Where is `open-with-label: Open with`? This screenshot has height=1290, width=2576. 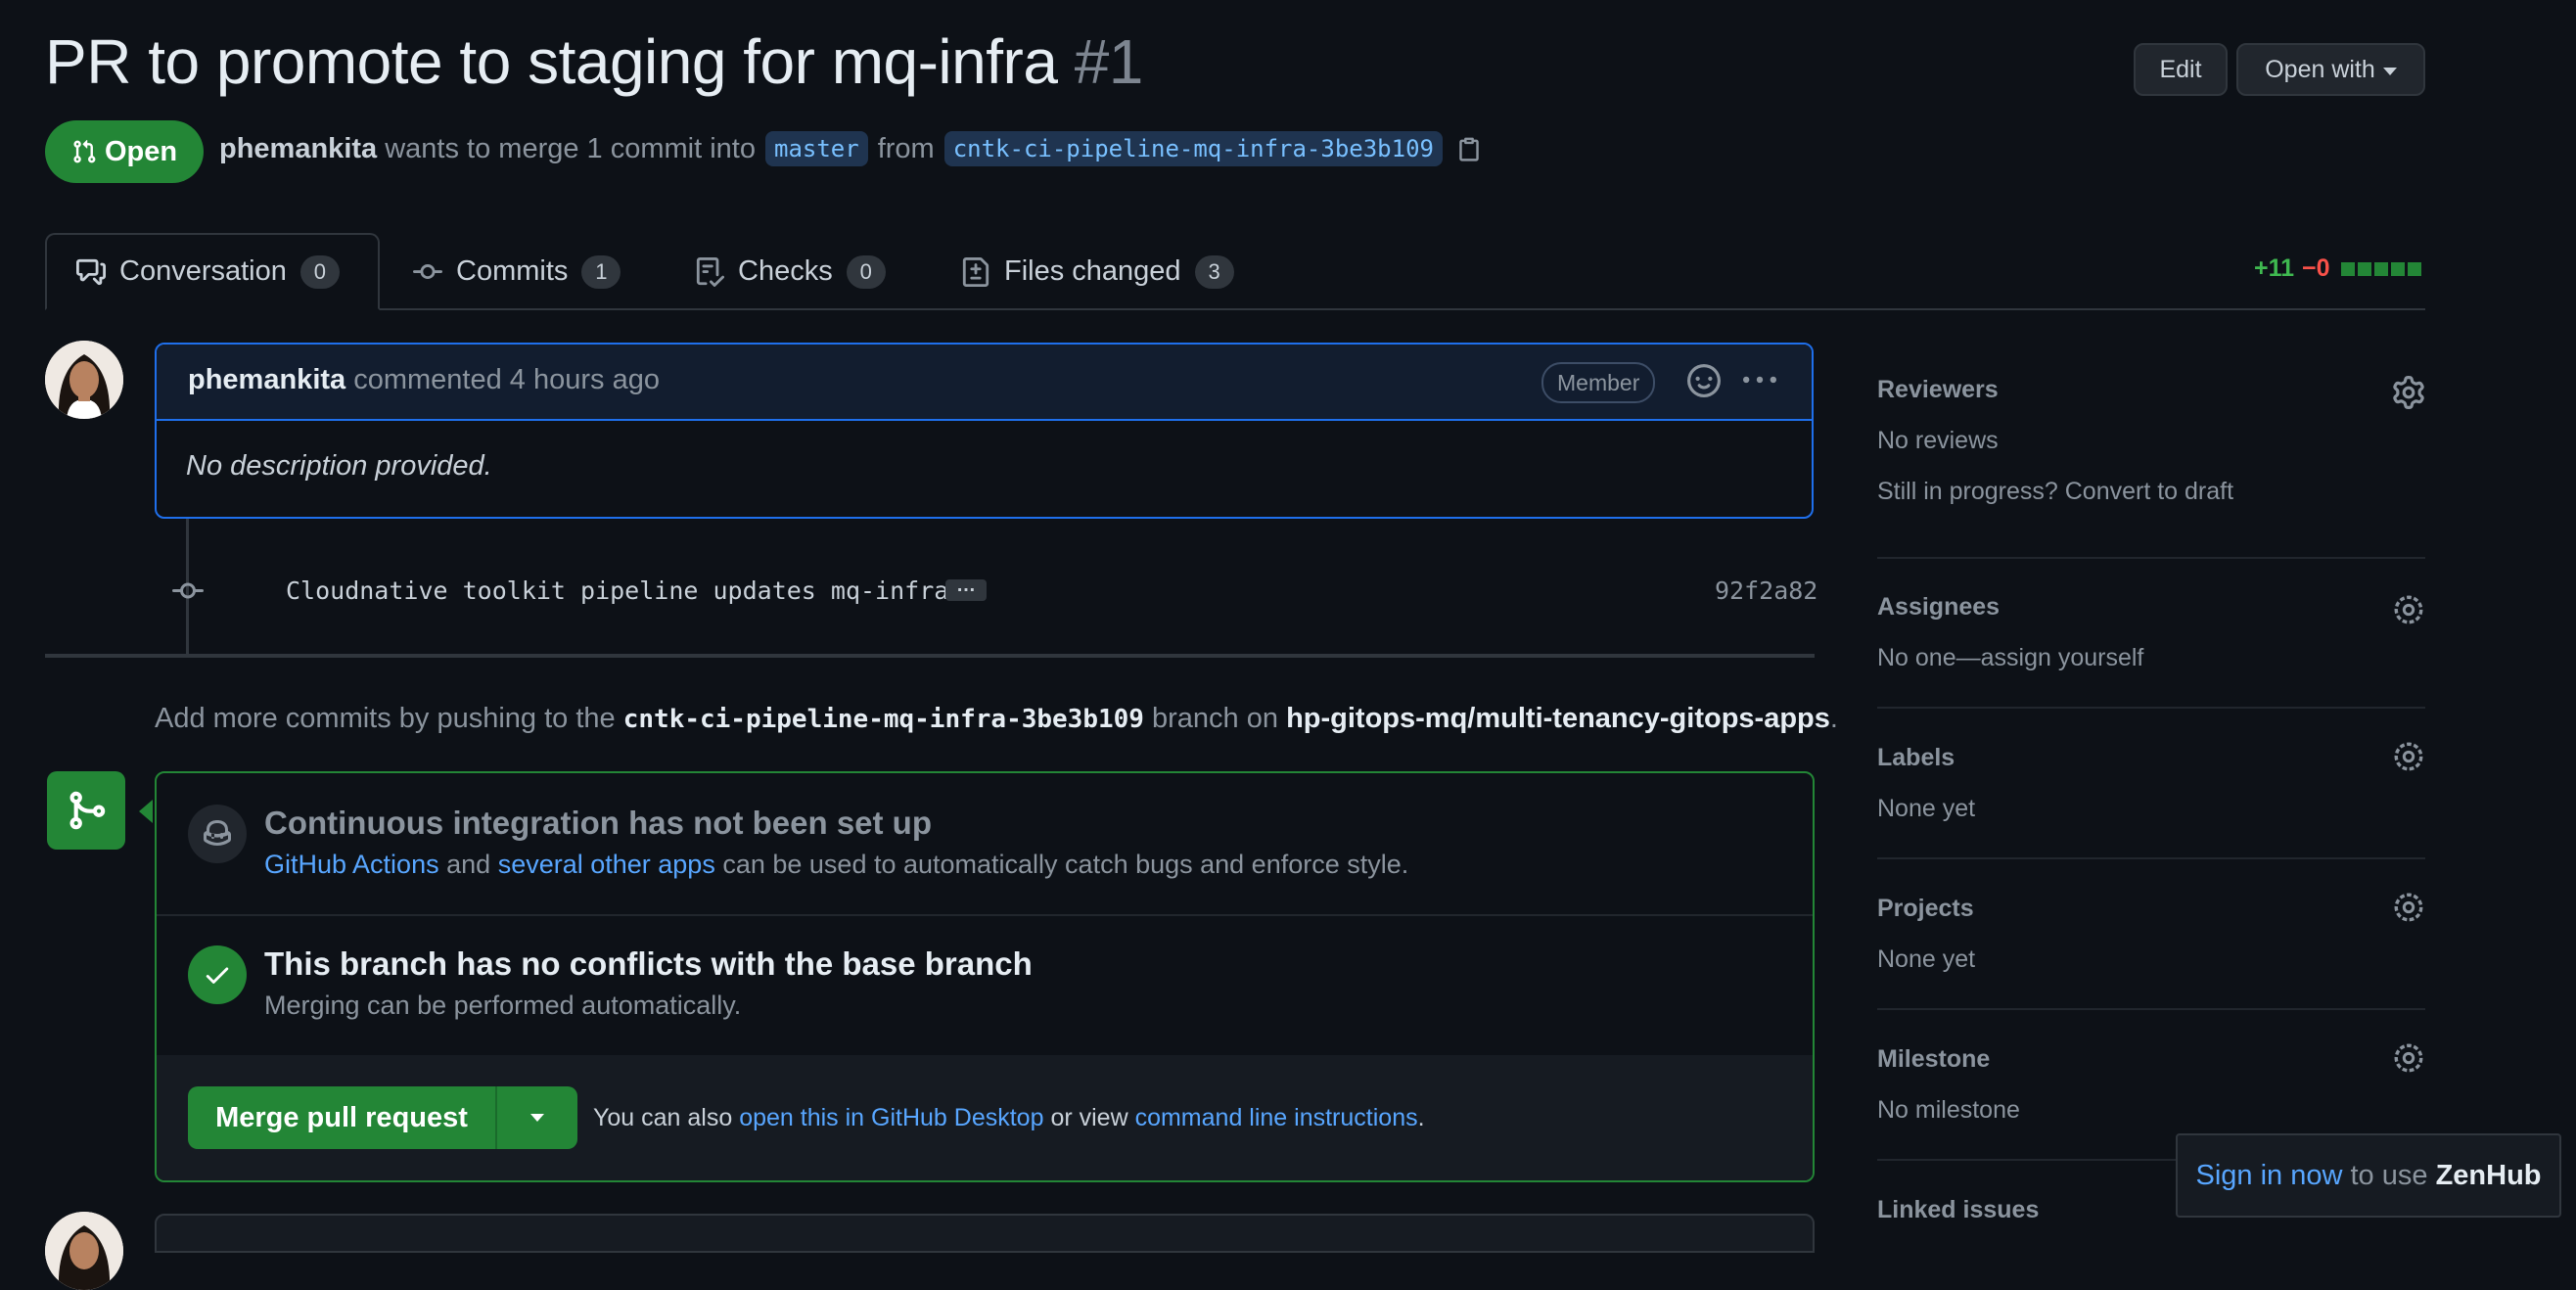
open-with-label: Open with is located at coordinates (2320, 69).